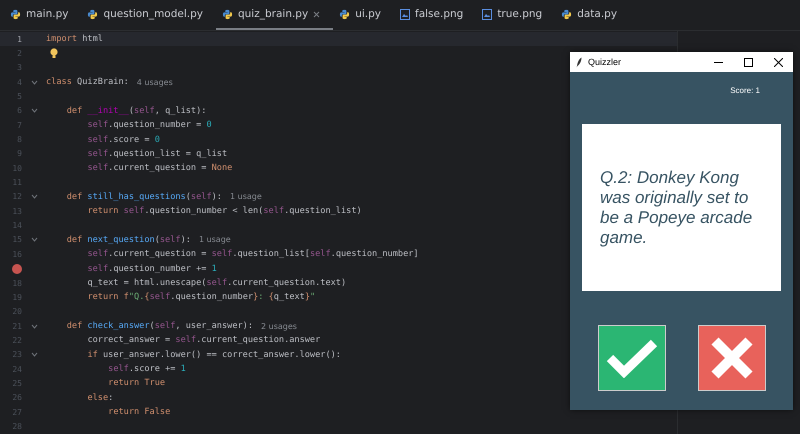 Image resolution: width=800 pixels, height=434 pixels. Describe the element at coordinates (136, 111) in the screenshot. I see `code-line: def __init__(self, q_list):` at that location.